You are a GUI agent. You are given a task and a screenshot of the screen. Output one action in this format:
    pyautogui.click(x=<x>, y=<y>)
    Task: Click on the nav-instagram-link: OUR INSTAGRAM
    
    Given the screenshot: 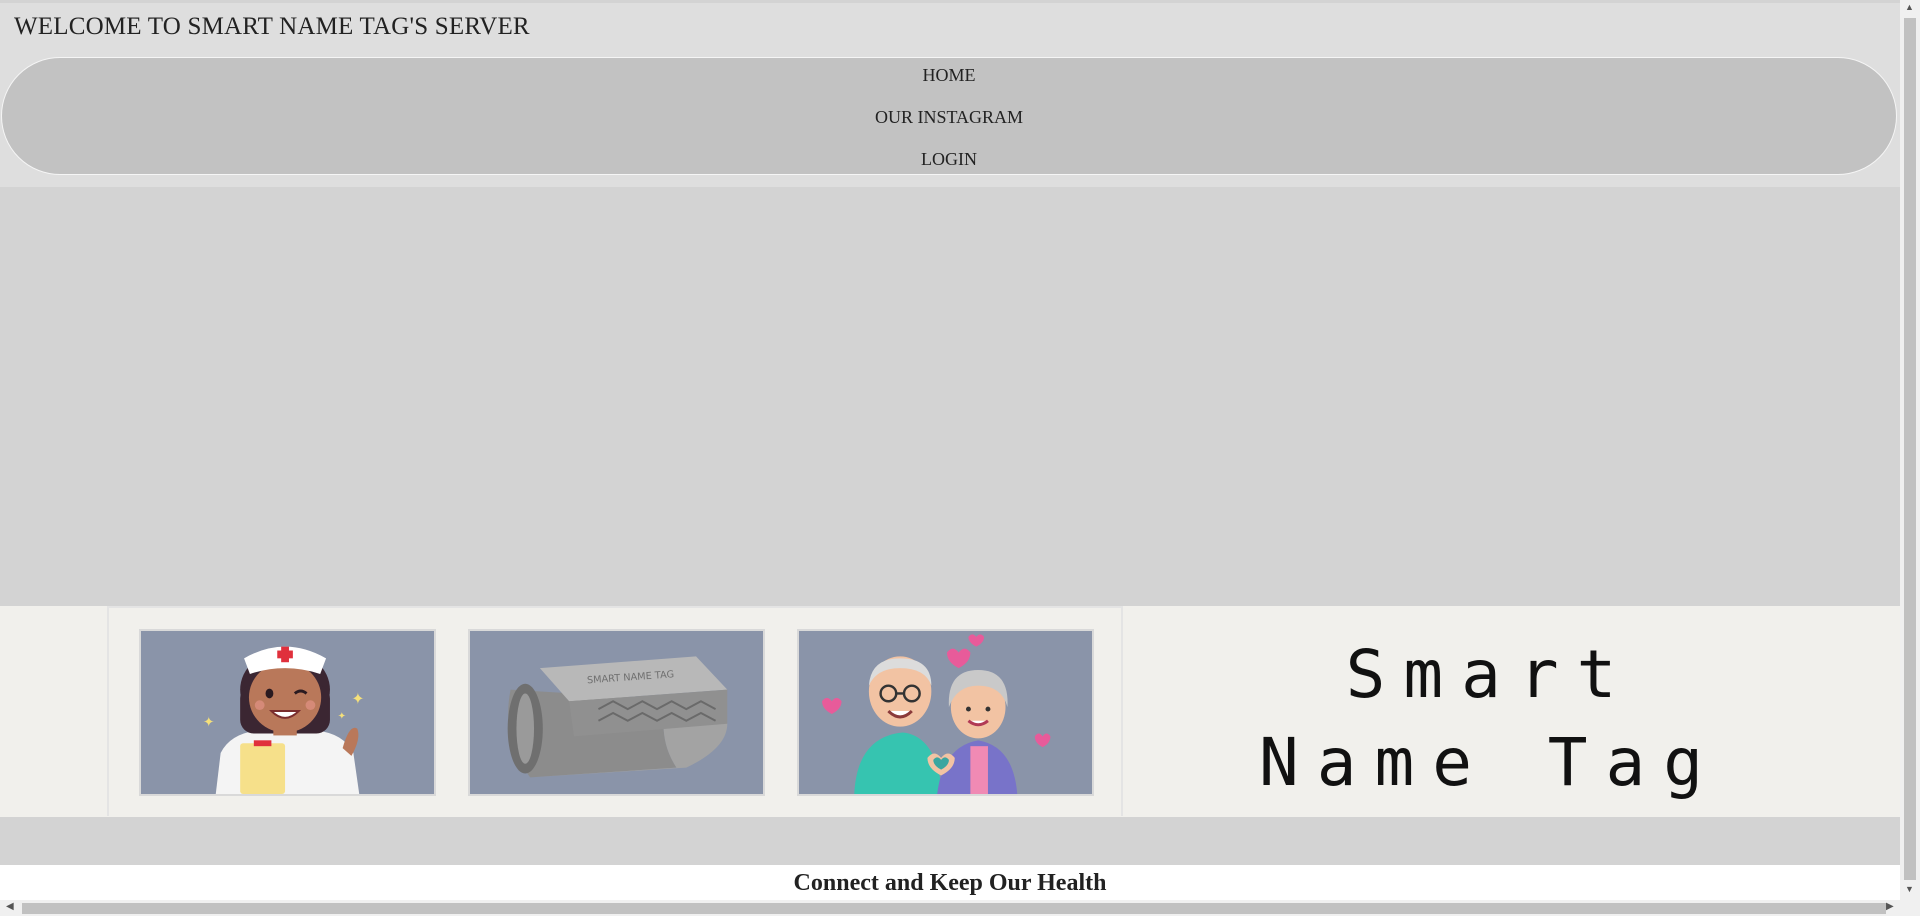 What is the action you would take?
    pyautogui.click(x=949, y=117)
    